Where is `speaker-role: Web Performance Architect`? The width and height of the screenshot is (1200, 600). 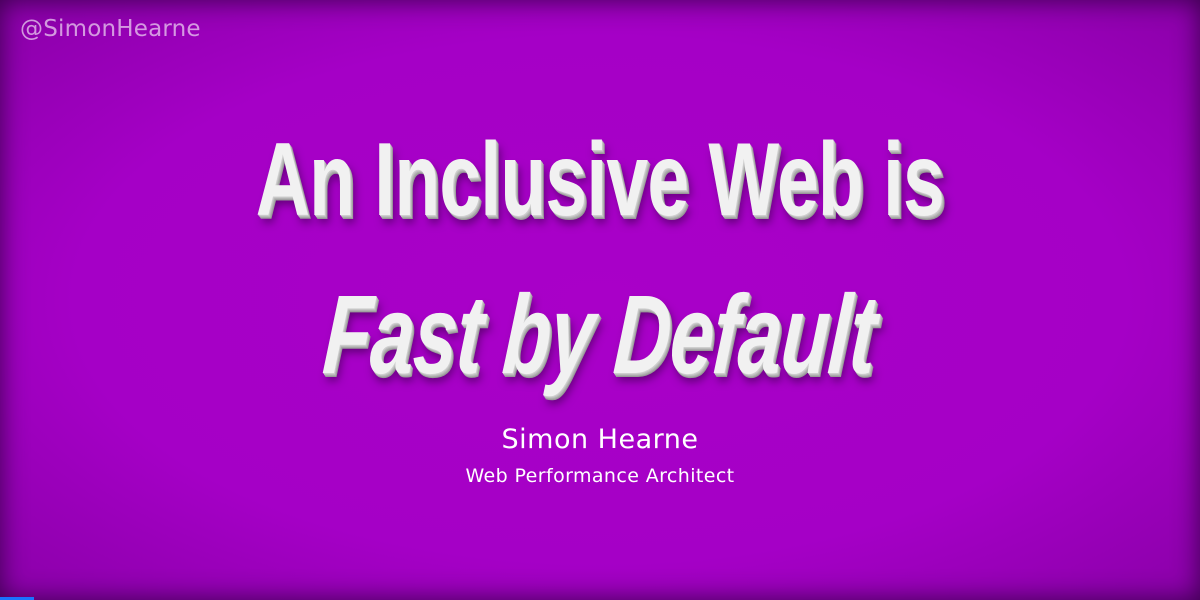 speaker-role: Web Performance Architect is located at coordinates (600, 476).